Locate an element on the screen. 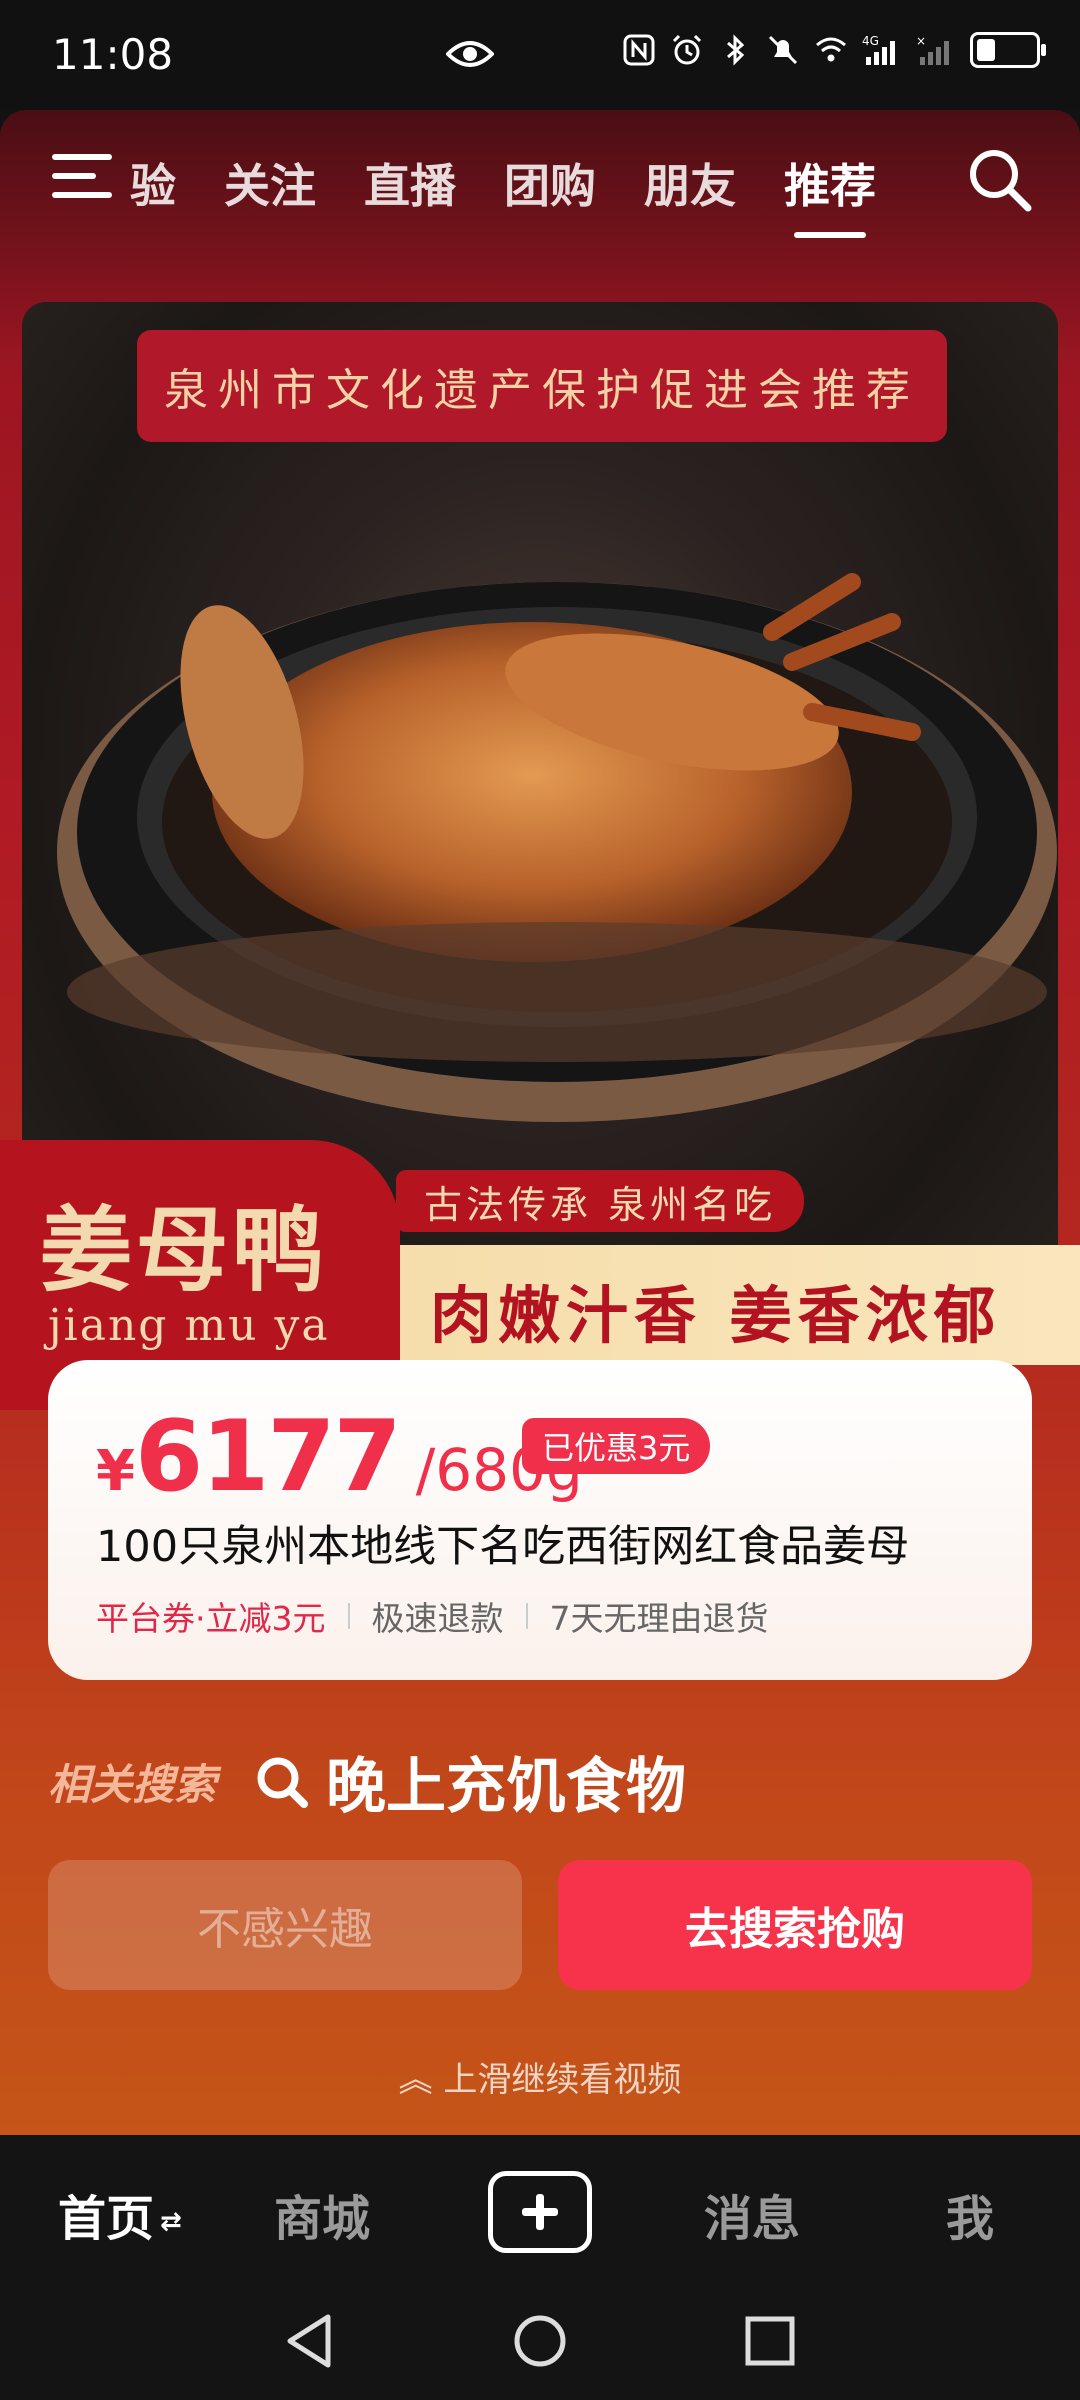 This screenshot has height=2400, width=1080. status-bar: 11:08 4G × is located at coordinates (540, 55).